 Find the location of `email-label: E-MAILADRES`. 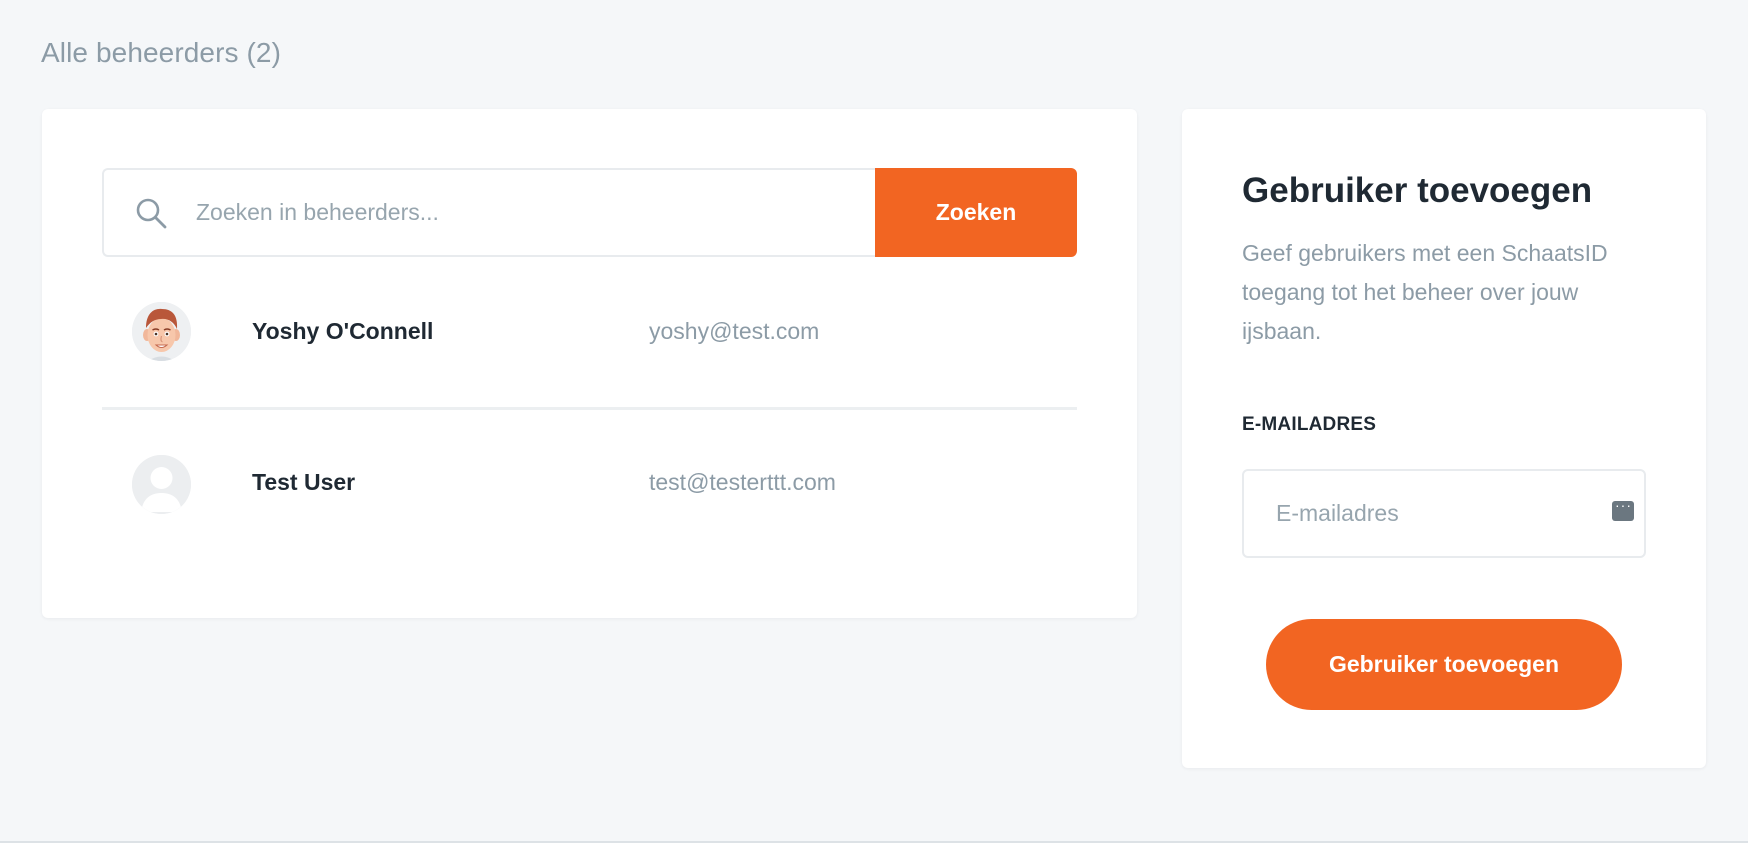

email-label: E-MAILADRES is located at coordinates (1309, 424).